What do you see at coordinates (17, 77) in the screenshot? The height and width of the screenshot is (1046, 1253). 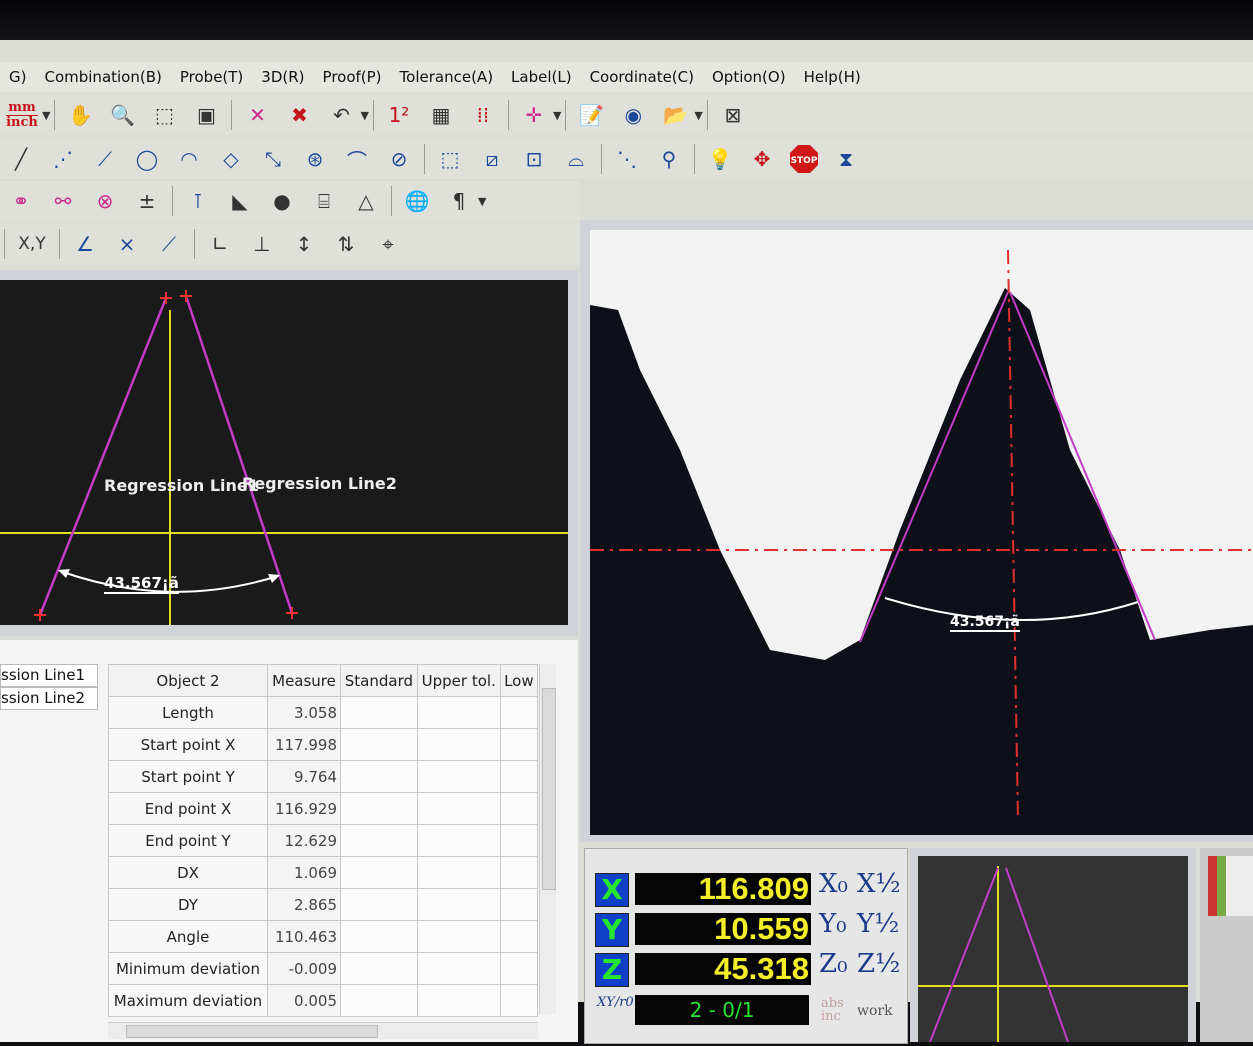 I see `menu-item: G)` at bounding box center [17, 77].